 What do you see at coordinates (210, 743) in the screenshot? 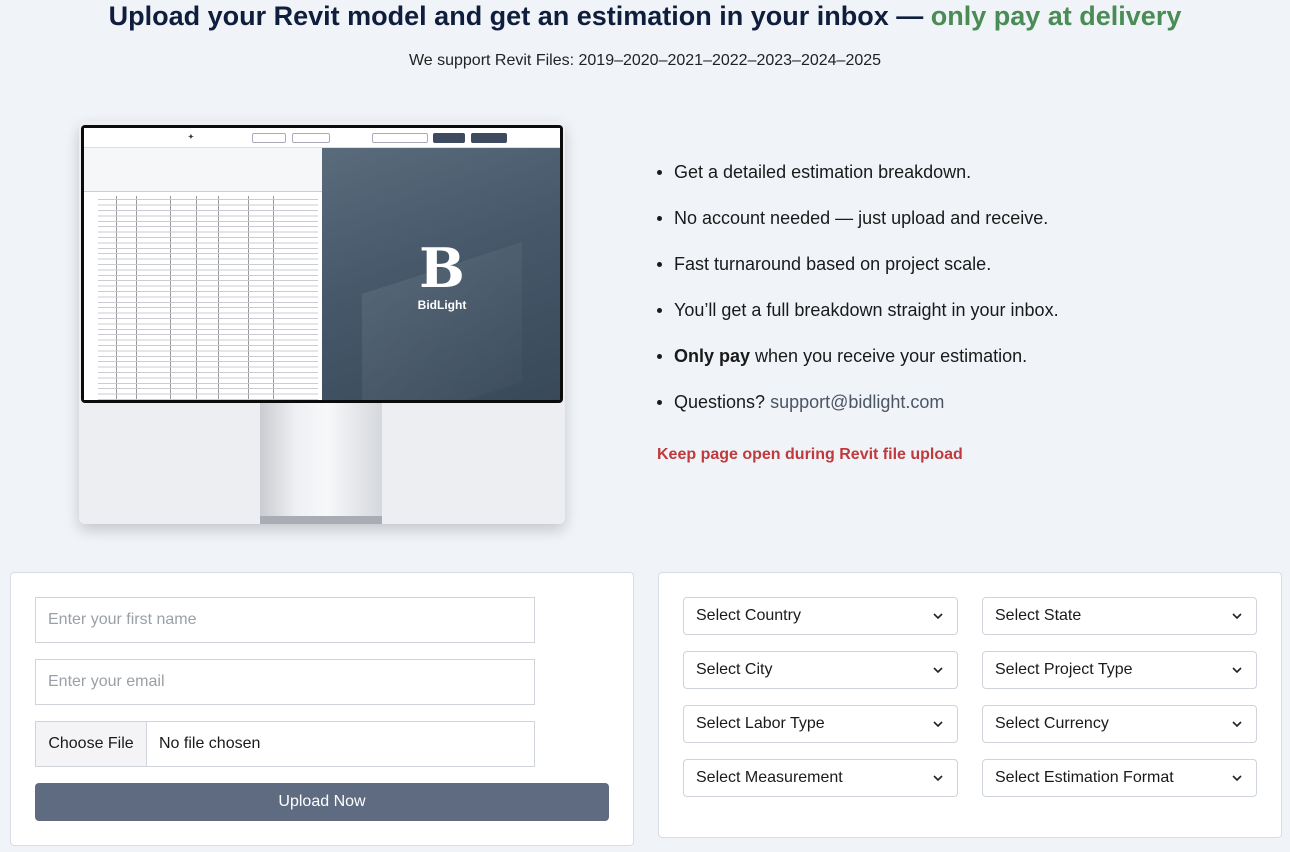
I see `file-status: No file chosen` at bounding box center [210, 743].